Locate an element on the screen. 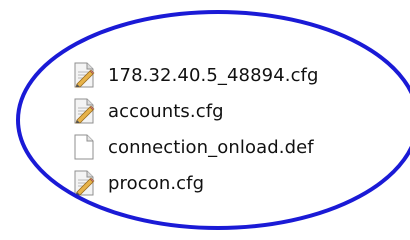  file-name: connection_onload.def is located at coordinates (211, 147).